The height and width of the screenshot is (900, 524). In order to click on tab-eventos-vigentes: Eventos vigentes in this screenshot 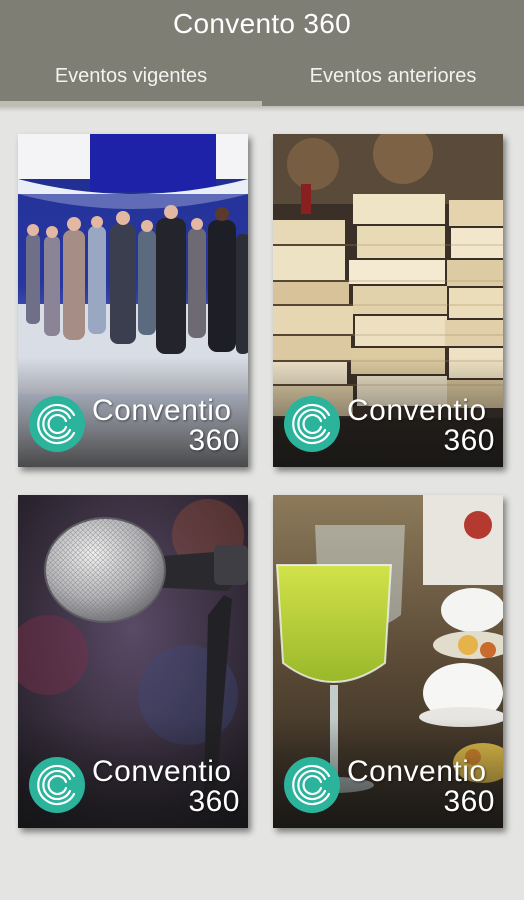, I will do `click(131, 82)`.